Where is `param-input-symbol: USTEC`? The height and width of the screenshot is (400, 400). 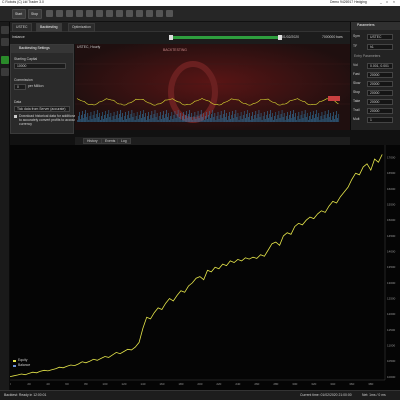
param-input-symbol: USTEC is located at coordinates (380, 37).